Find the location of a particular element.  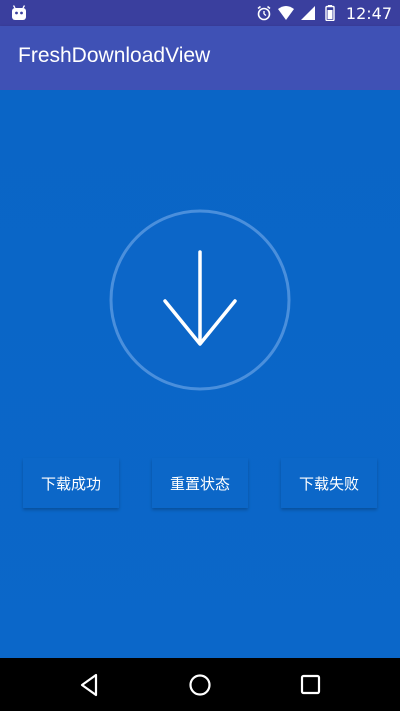

reset-state-button: 重置状态 is located at coordinates (200, 483).